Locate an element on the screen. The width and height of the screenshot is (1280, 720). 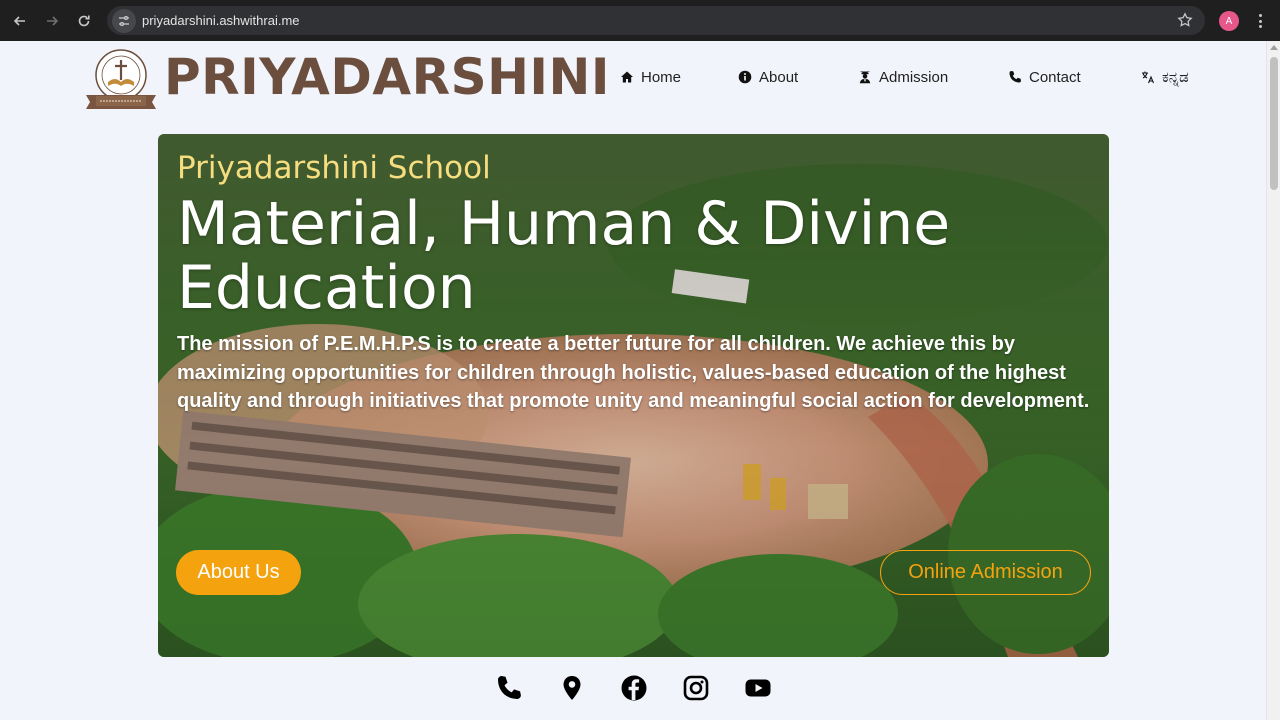
browser-toolbar: priyadarshini.ashwithrai.me A is located at coordinates (640, 20).